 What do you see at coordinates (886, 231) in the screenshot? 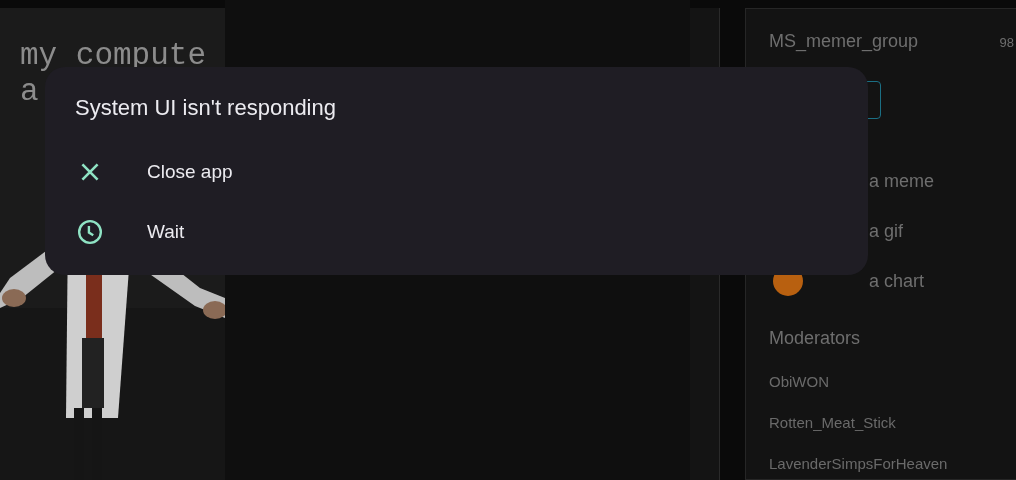
I see `sidebar-link: a gif` at bounding box center [886, 231].